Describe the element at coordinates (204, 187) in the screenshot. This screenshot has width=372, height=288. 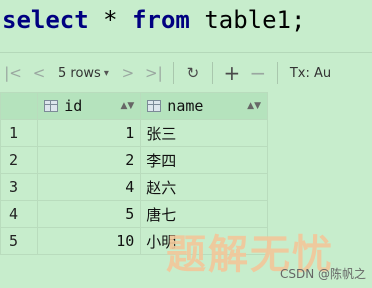
I see `cell-name: 赵六` at that location.